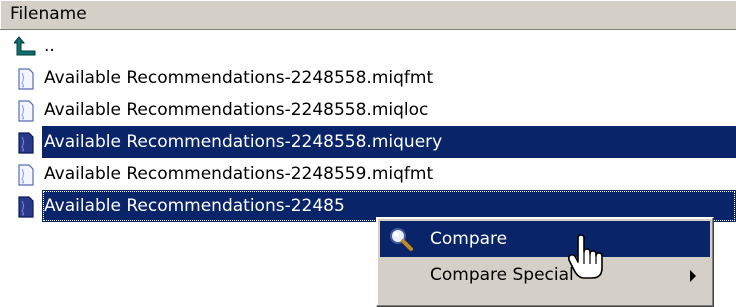  What do you see at coordinates (239, 78) in the screenshot?
I see `list-item-label: Available Recommendations-2248558.miqfmt` at bounding box center [239, 78].